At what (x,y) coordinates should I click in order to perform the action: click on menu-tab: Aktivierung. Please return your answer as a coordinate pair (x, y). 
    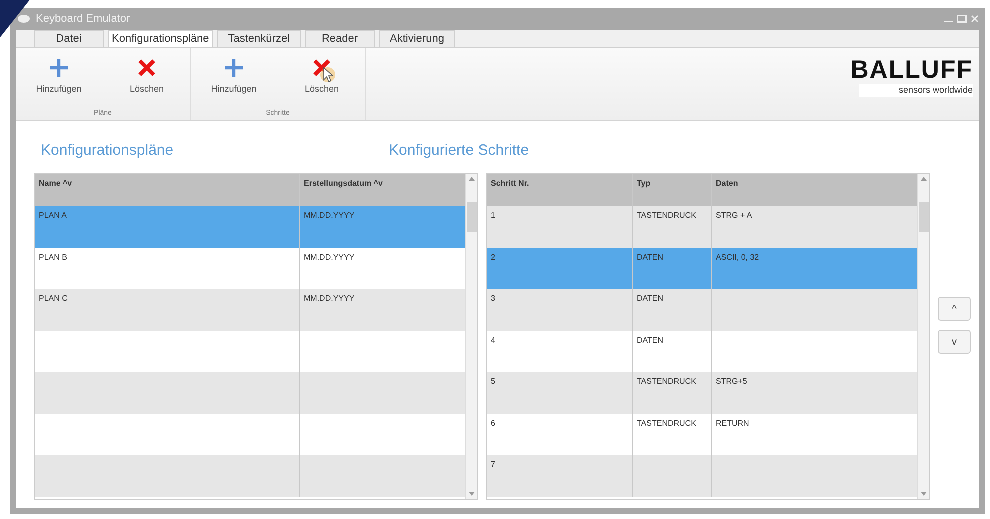
    Looking at the image, I should click on (417, 38).